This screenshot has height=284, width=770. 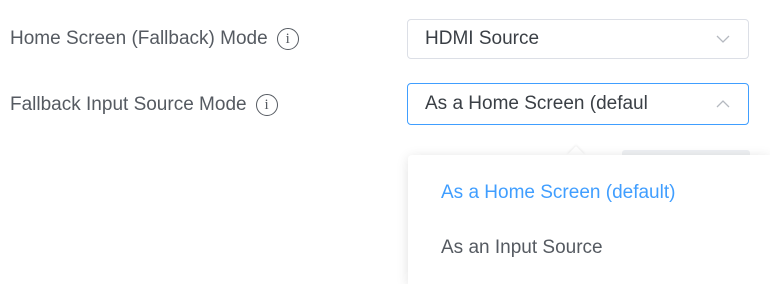 I want to click on home-screen-mode-label-group: Home Screen (Fallback) Mode i, so click(x=154, y=39).